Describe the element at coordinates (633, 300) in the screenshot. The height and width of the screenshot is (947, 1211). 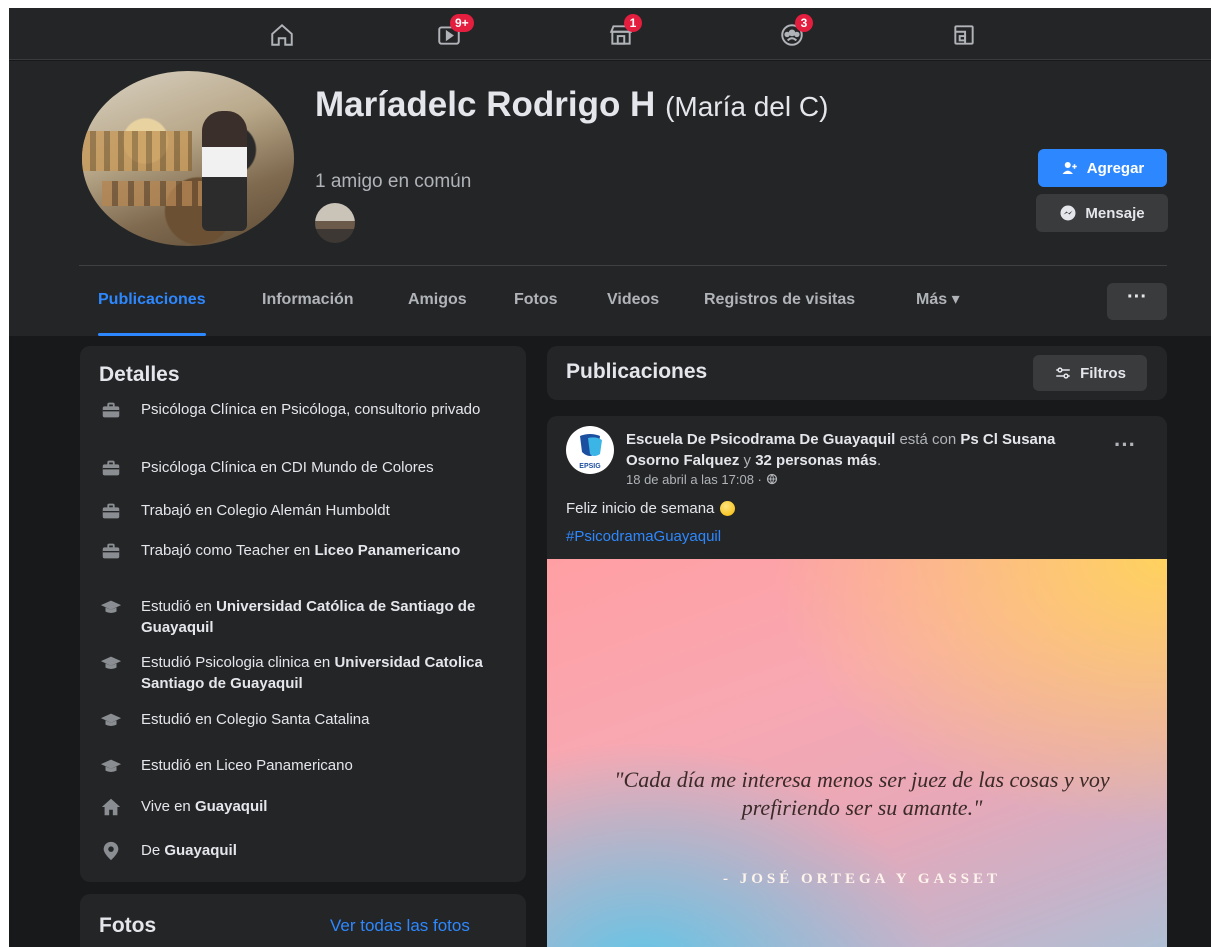
I see `tab-videos: Videos` at that location.